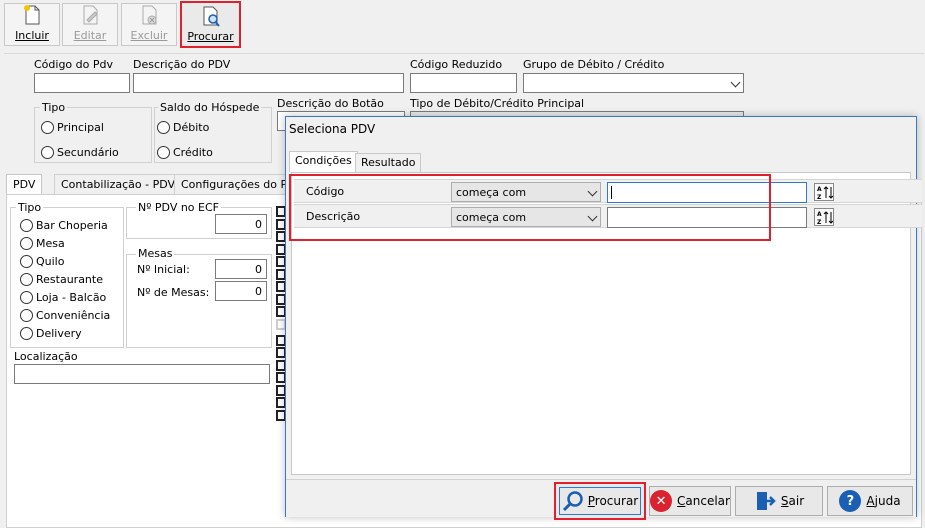 This screenshot has height=528, width=925. What do you see at coordinates (766, 501) in the screenshot?
I see `exit-door-icon` at bounding box center [766, 501].